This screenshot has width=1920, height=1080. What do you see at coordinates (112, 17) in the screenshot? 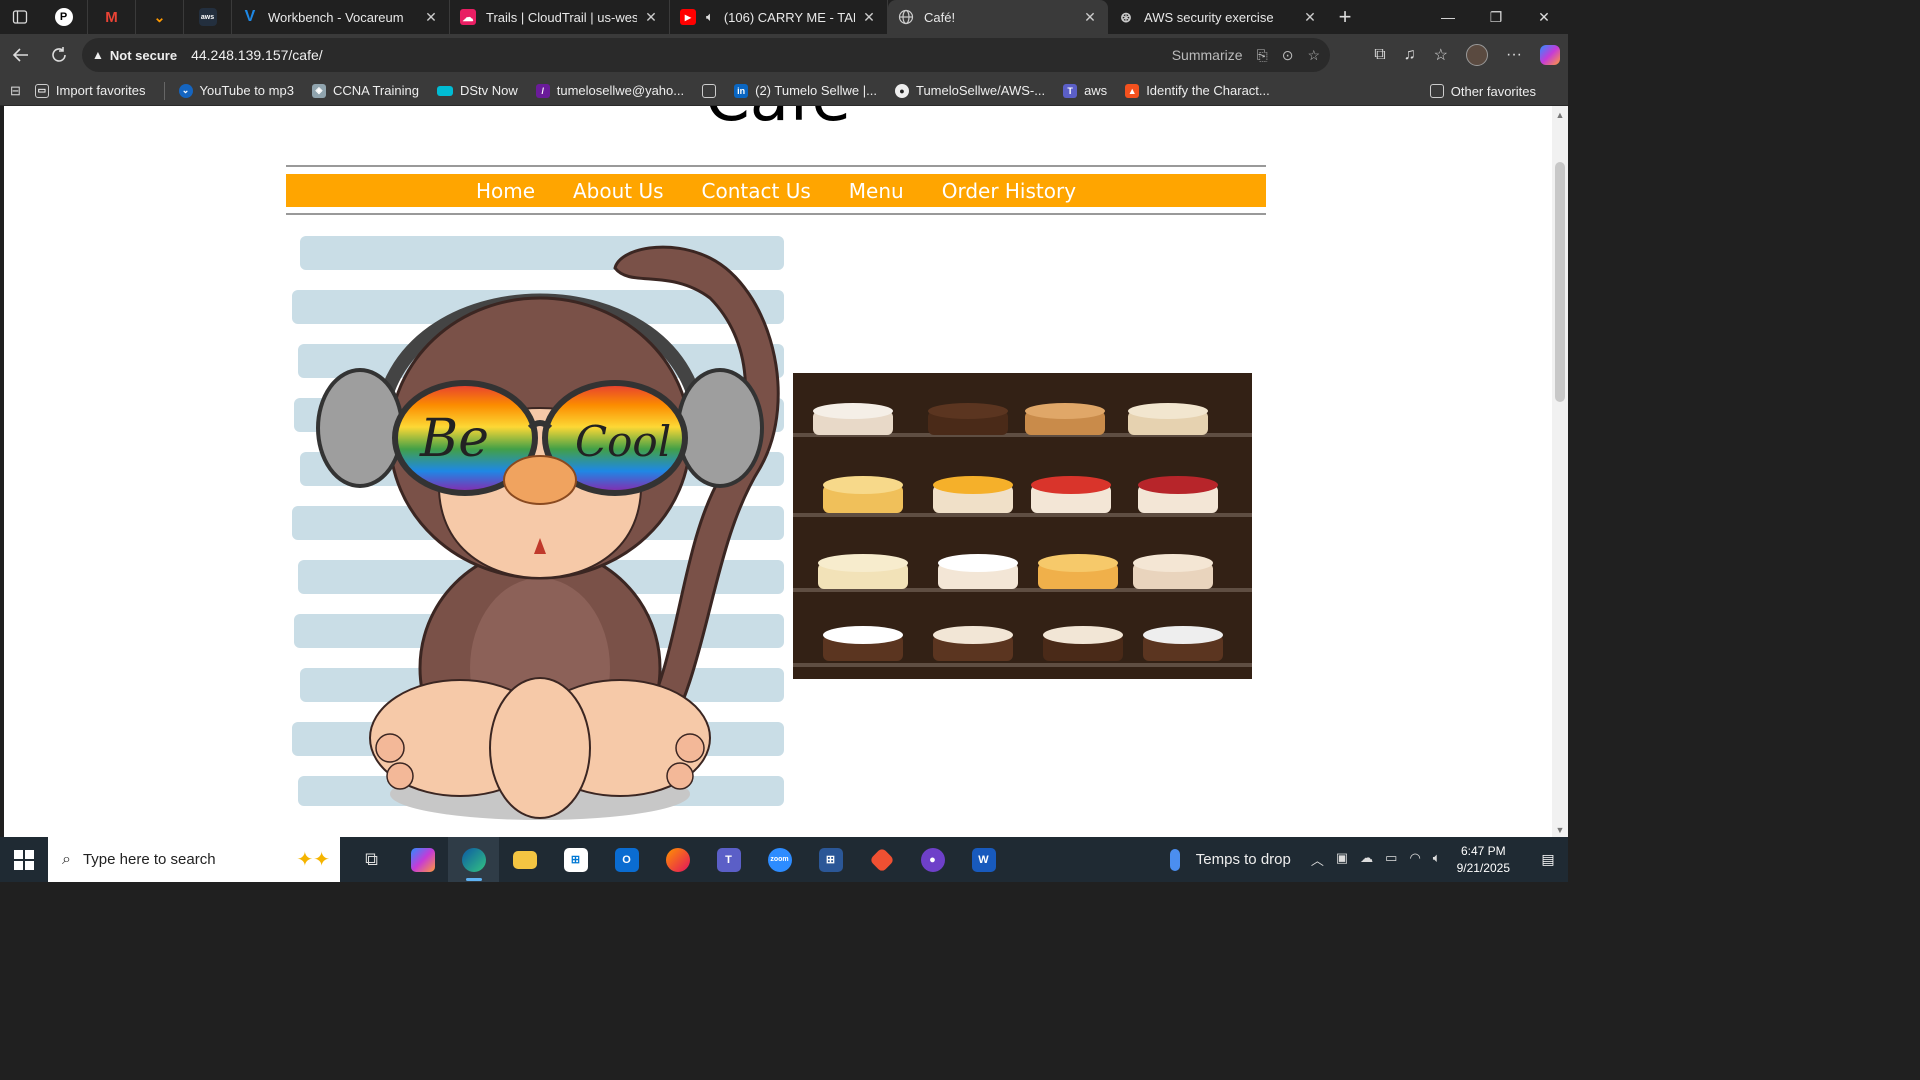
I see `pinned-tab-gmail: M` at bounding box center [112, 17].